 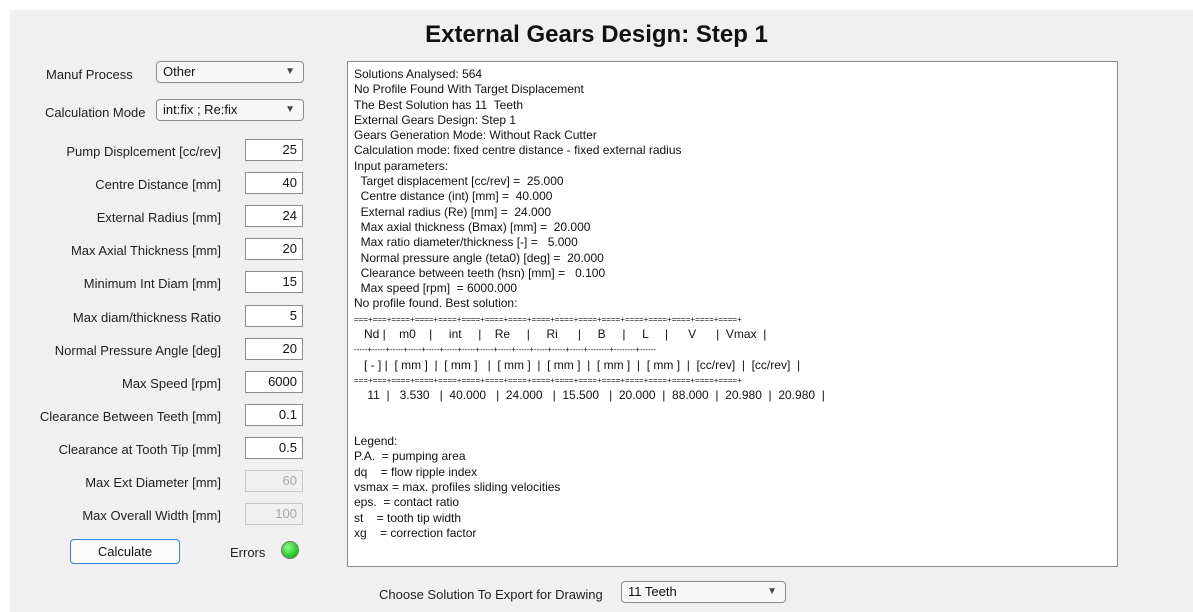 I want to click on normal-pressure-angle-label: Normal Pressure Angle [deg], so click(x=137, y=350).